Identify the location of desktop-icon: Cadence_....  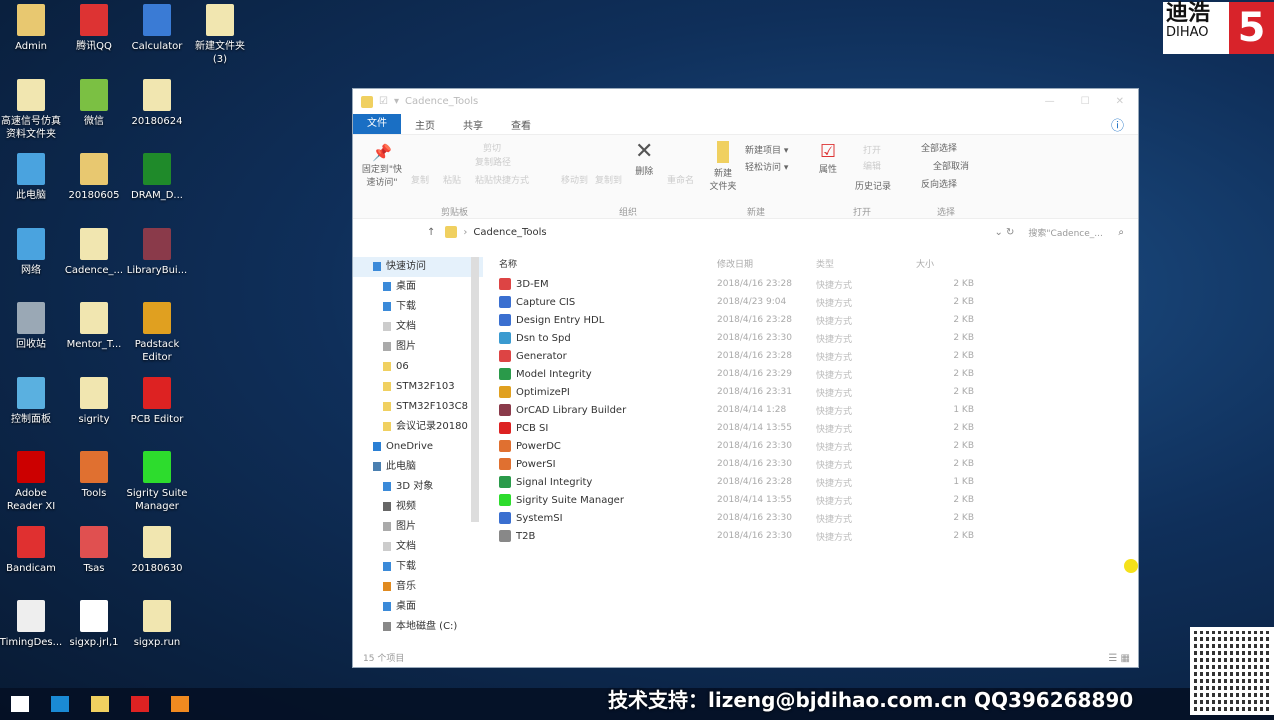
(94, 252).